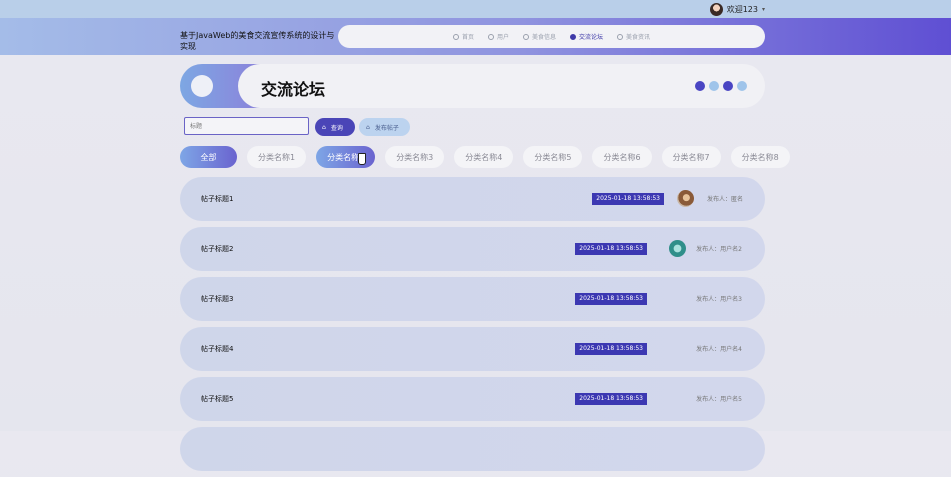  I want to click on category-item: 分类名称6, so click(622, 157).